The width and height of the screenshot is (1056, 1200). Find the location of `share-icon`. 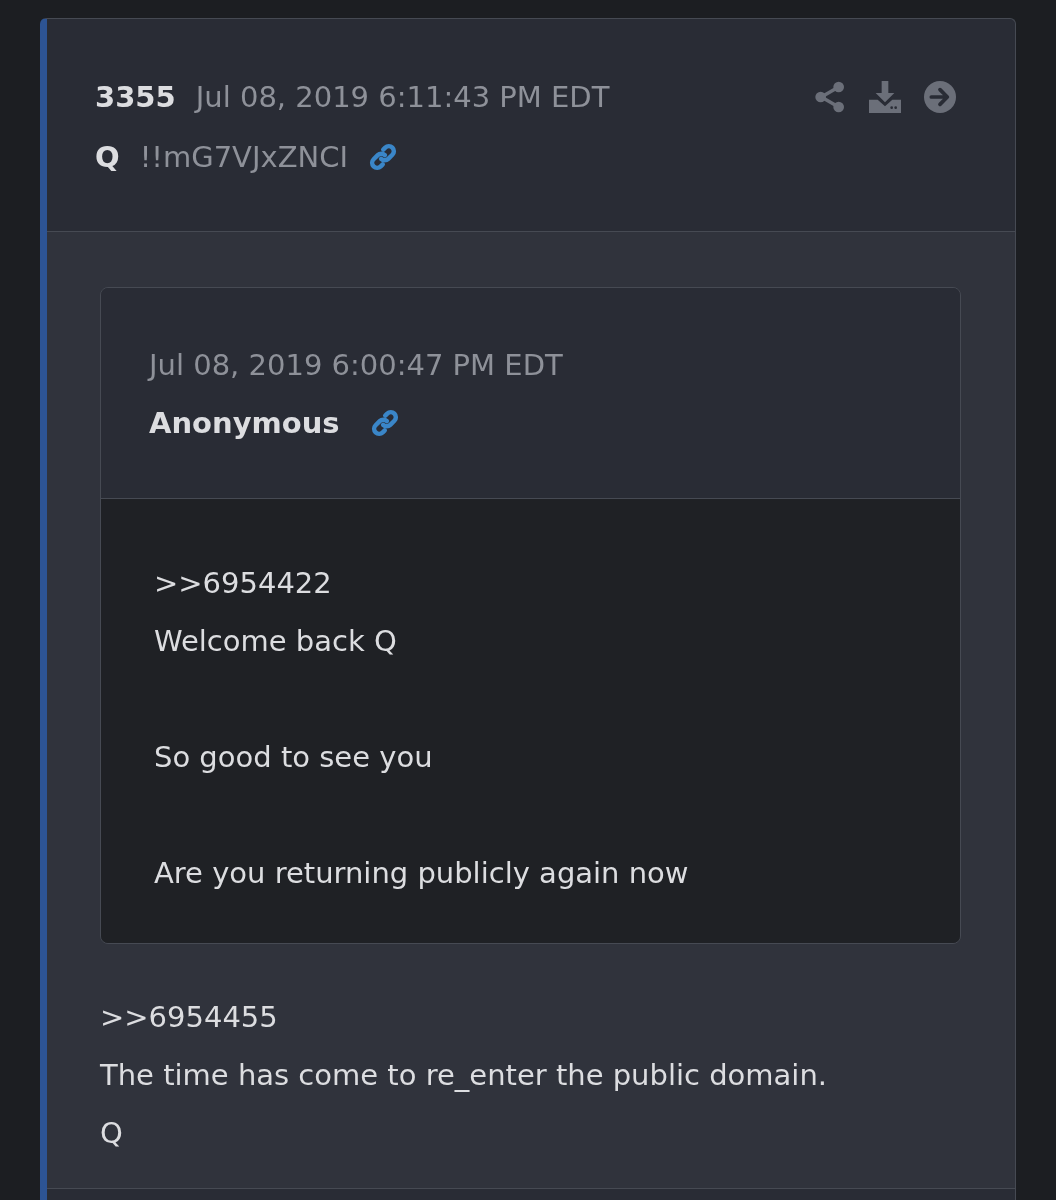

share-icon is located at coordinates (830, 97).